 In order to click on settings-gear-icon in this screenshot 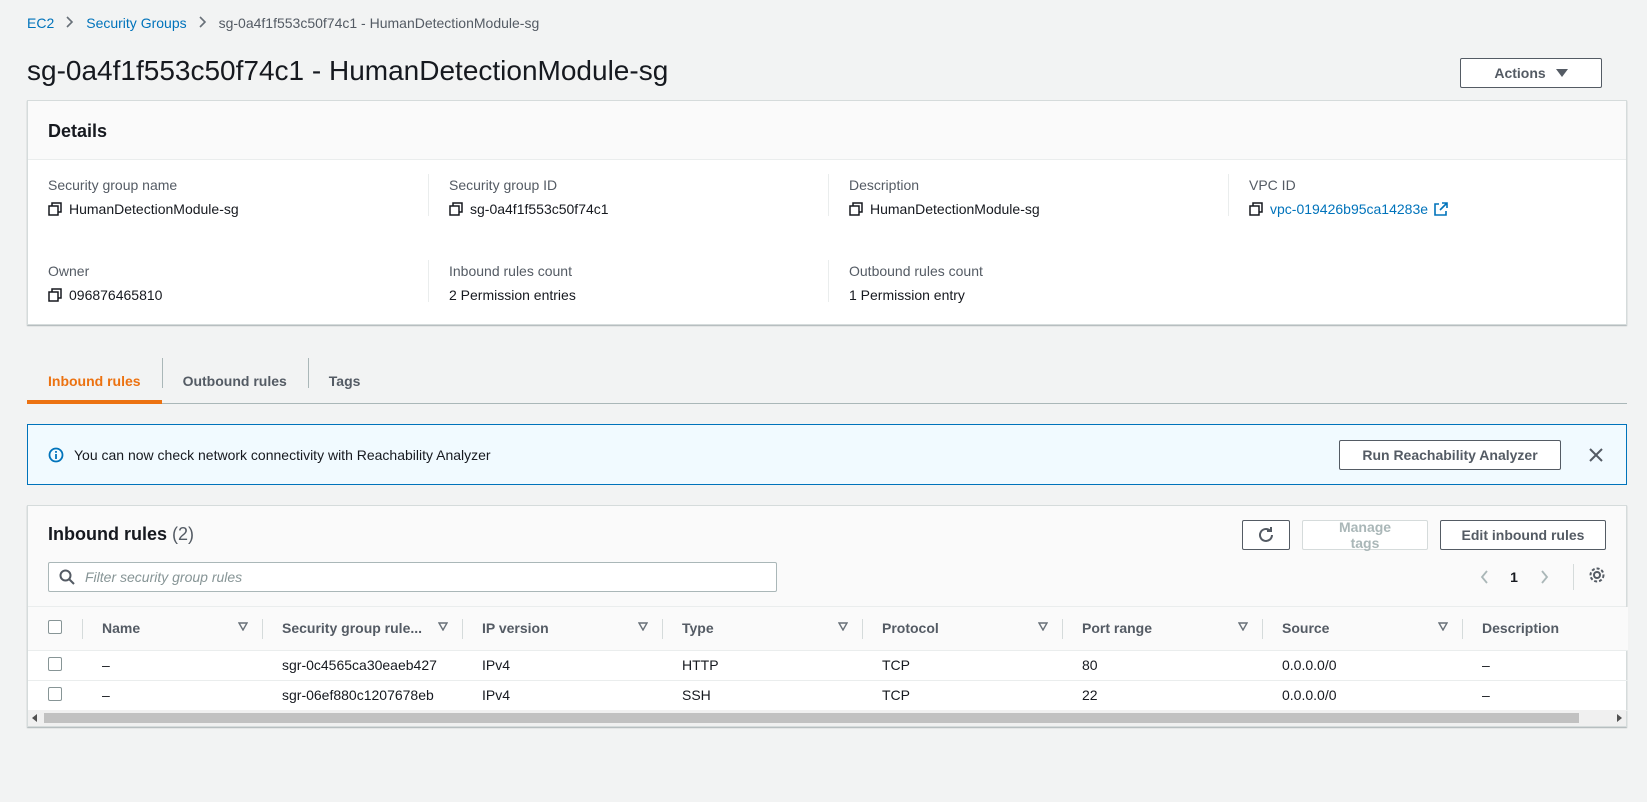, I will do `click(1597, 577)`.